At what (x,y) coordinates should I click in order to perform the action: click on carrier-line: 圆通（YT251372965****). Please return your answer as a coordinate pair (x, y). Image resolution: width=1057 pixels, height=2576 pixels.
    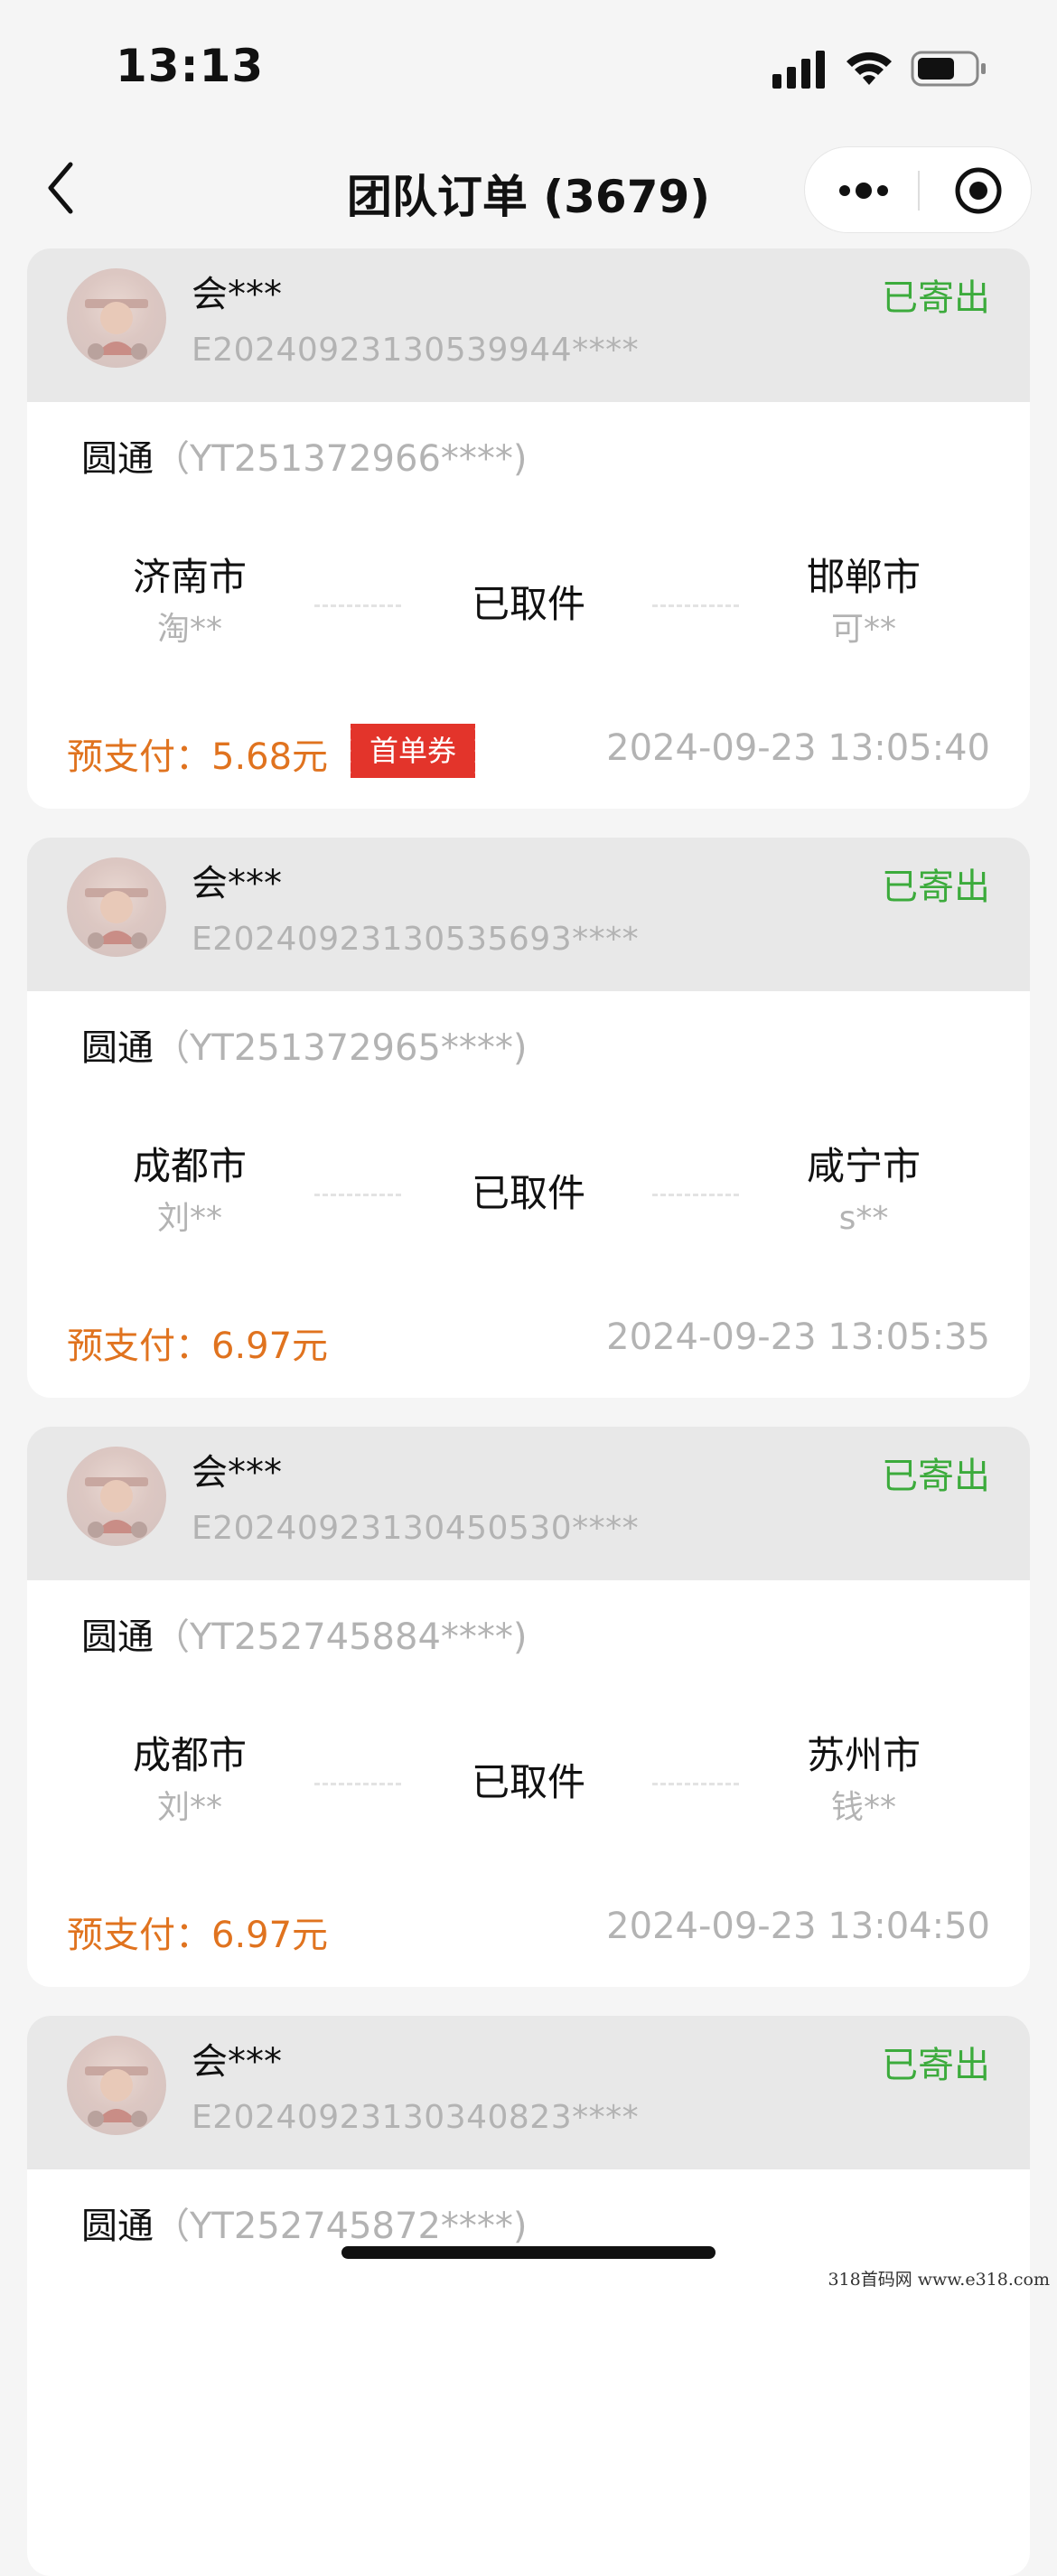
    Looking at the image, I should click on (304, 1044).